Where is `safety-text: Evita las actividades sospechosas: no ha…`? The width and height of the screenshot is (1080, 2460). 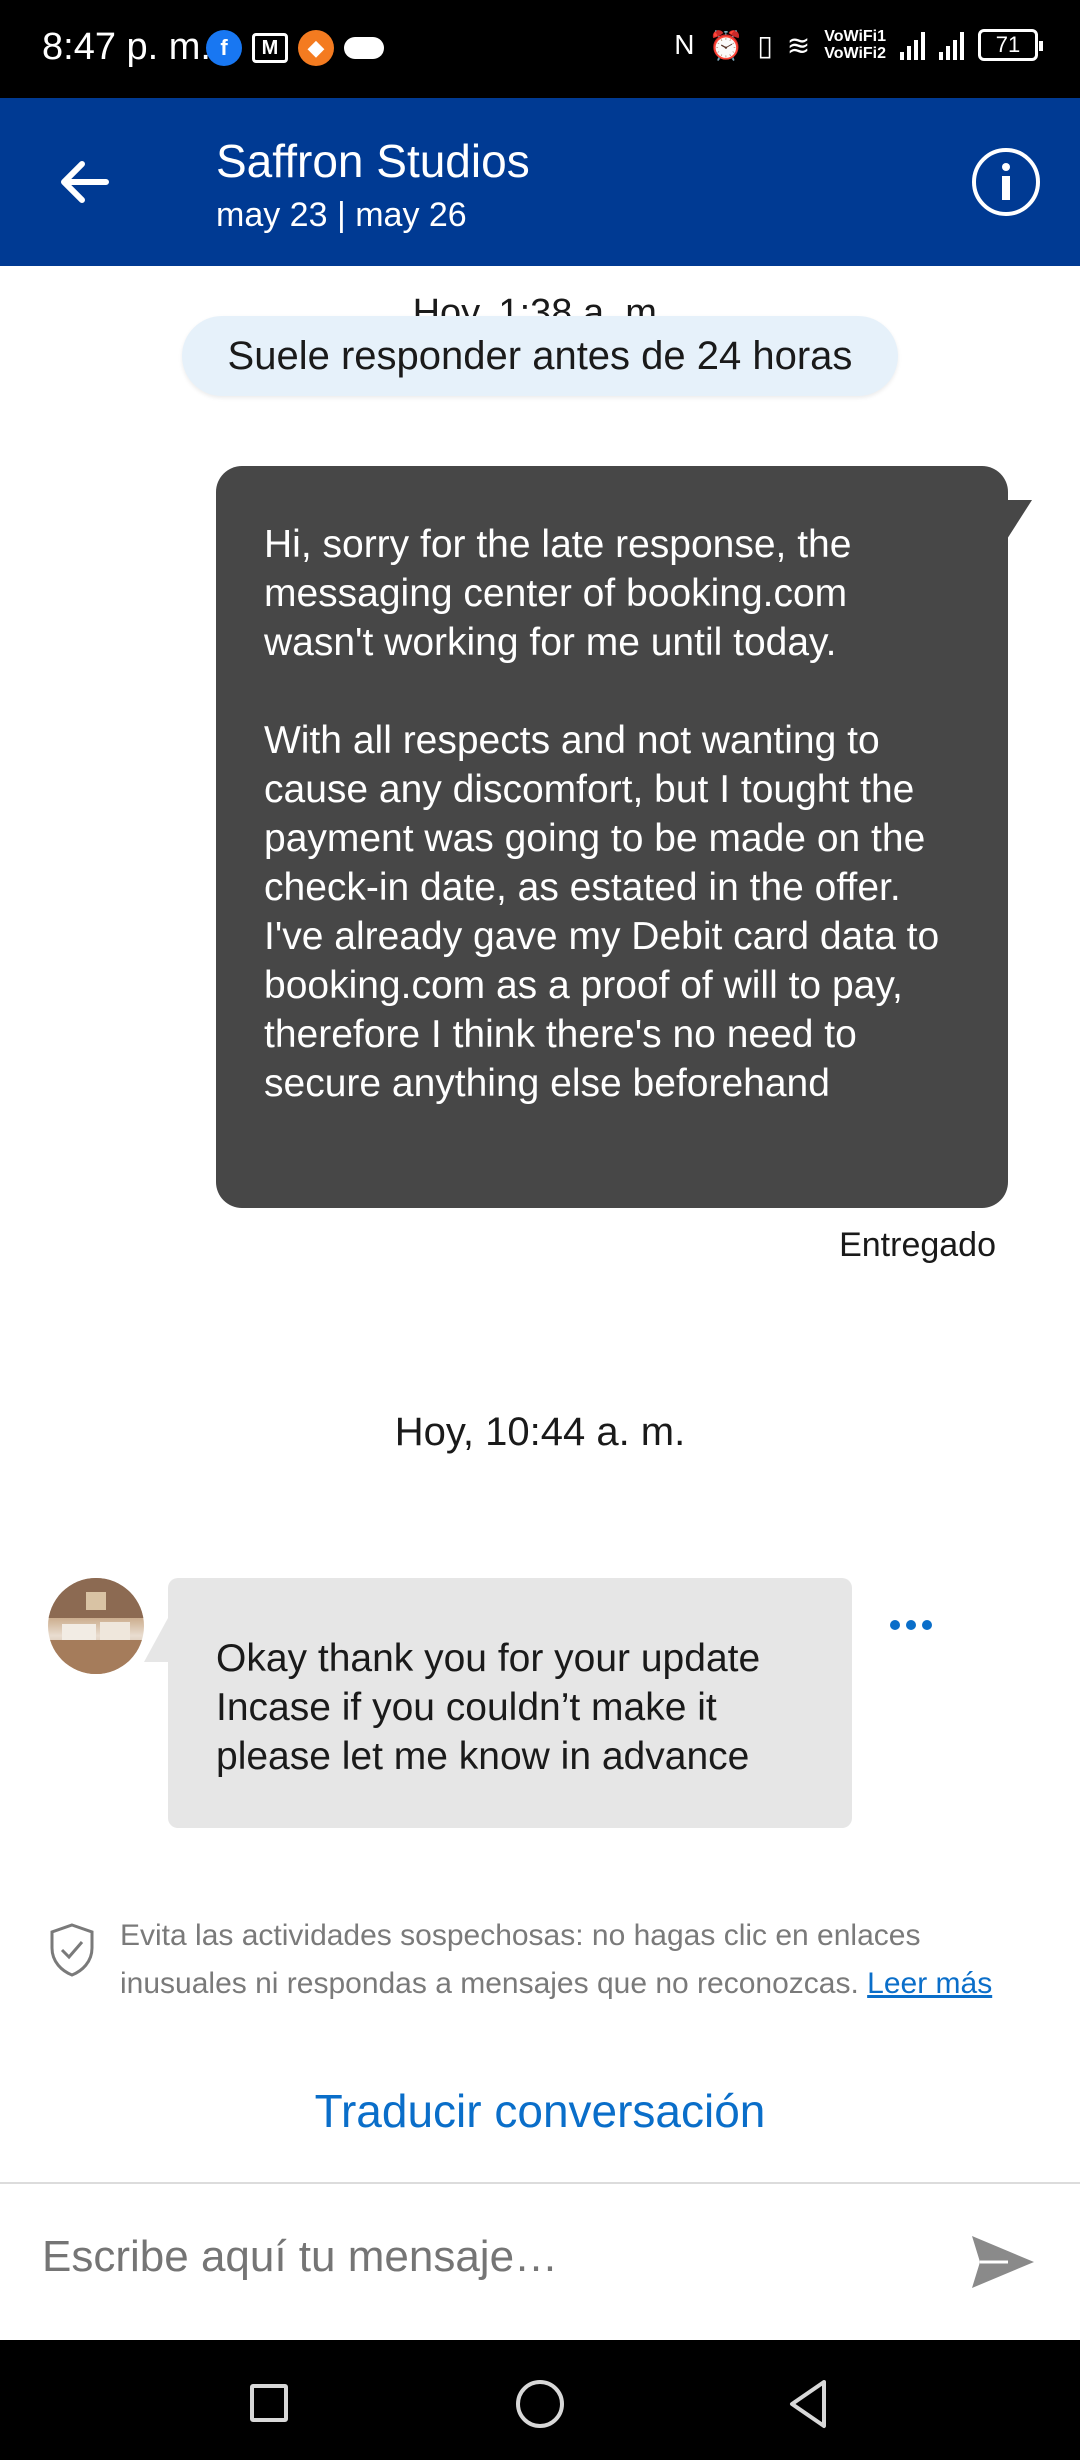
safety-text: Evita las actividades sospechosas: no ha… is located at coordinates (520, 1959).